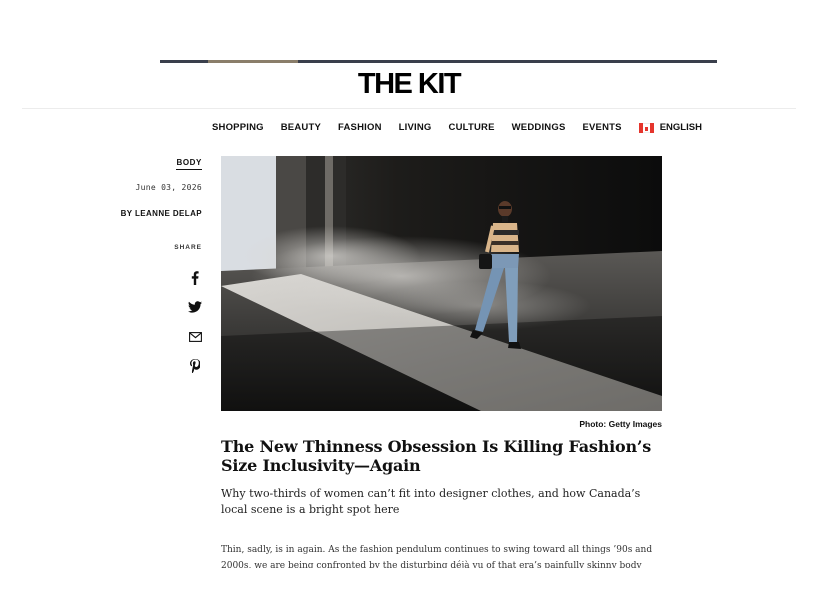 The height and width of the screenshot is (613, 818). I want to click on share-label: SHARE, so click(188, 247).